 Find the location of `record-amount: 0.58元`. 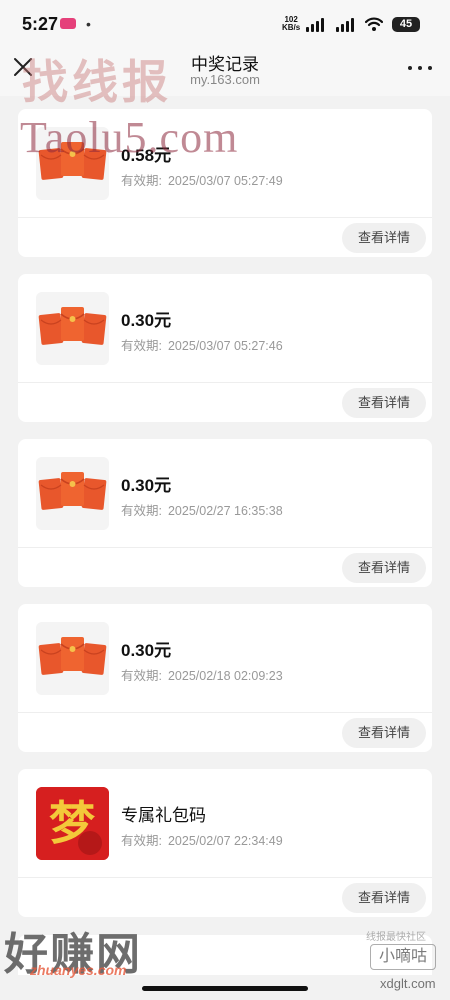

record-amount: 0.58元 is located at coordinates (146, 155).